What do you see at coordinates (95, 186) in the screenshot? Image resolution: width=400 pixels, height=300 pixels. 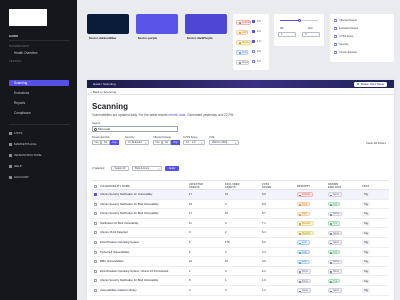 I see `select-all-checkbox` at bounding box center [95, 186].